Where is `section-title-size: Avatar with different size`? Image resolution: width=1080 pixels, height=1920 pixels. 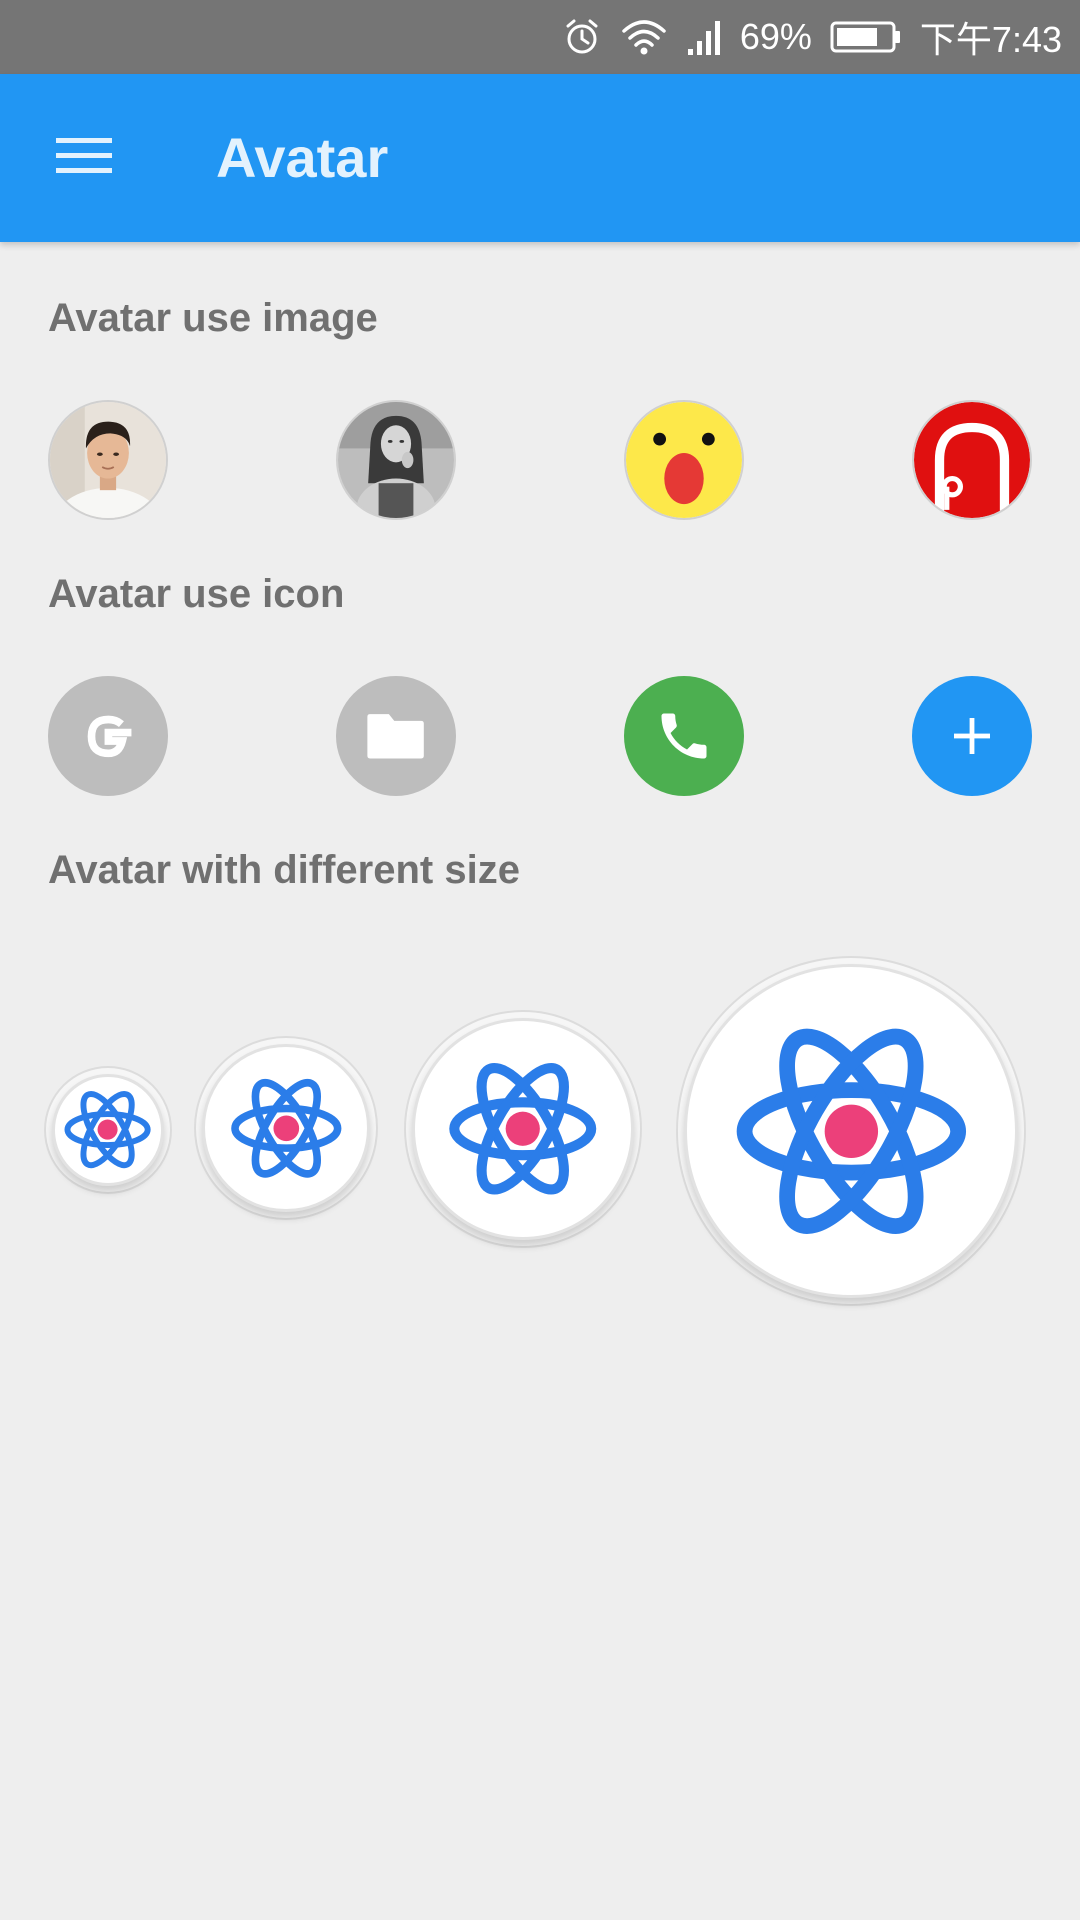 section-title-size: Avatar with different size is located at coordinates (284, 870).